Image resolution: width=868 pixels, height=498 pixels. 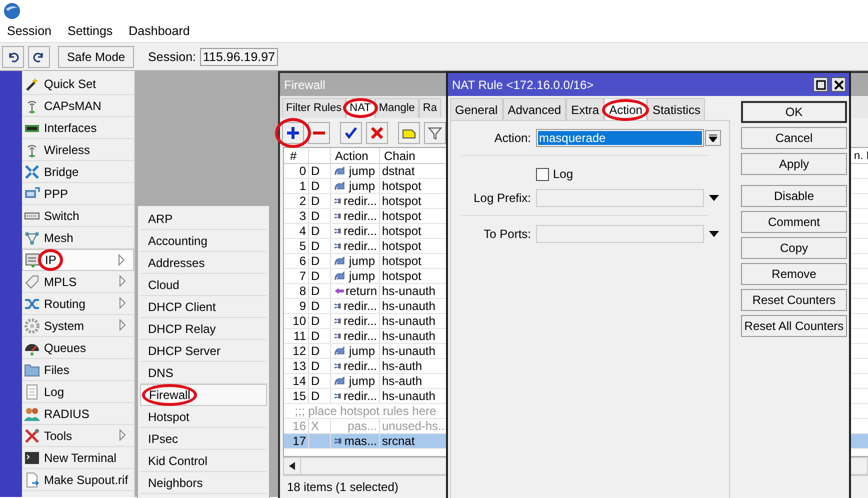 What do you see at coordinates (12, 11) in the screenshot?
I see `logo-icon` at bounding box center [12, 11].